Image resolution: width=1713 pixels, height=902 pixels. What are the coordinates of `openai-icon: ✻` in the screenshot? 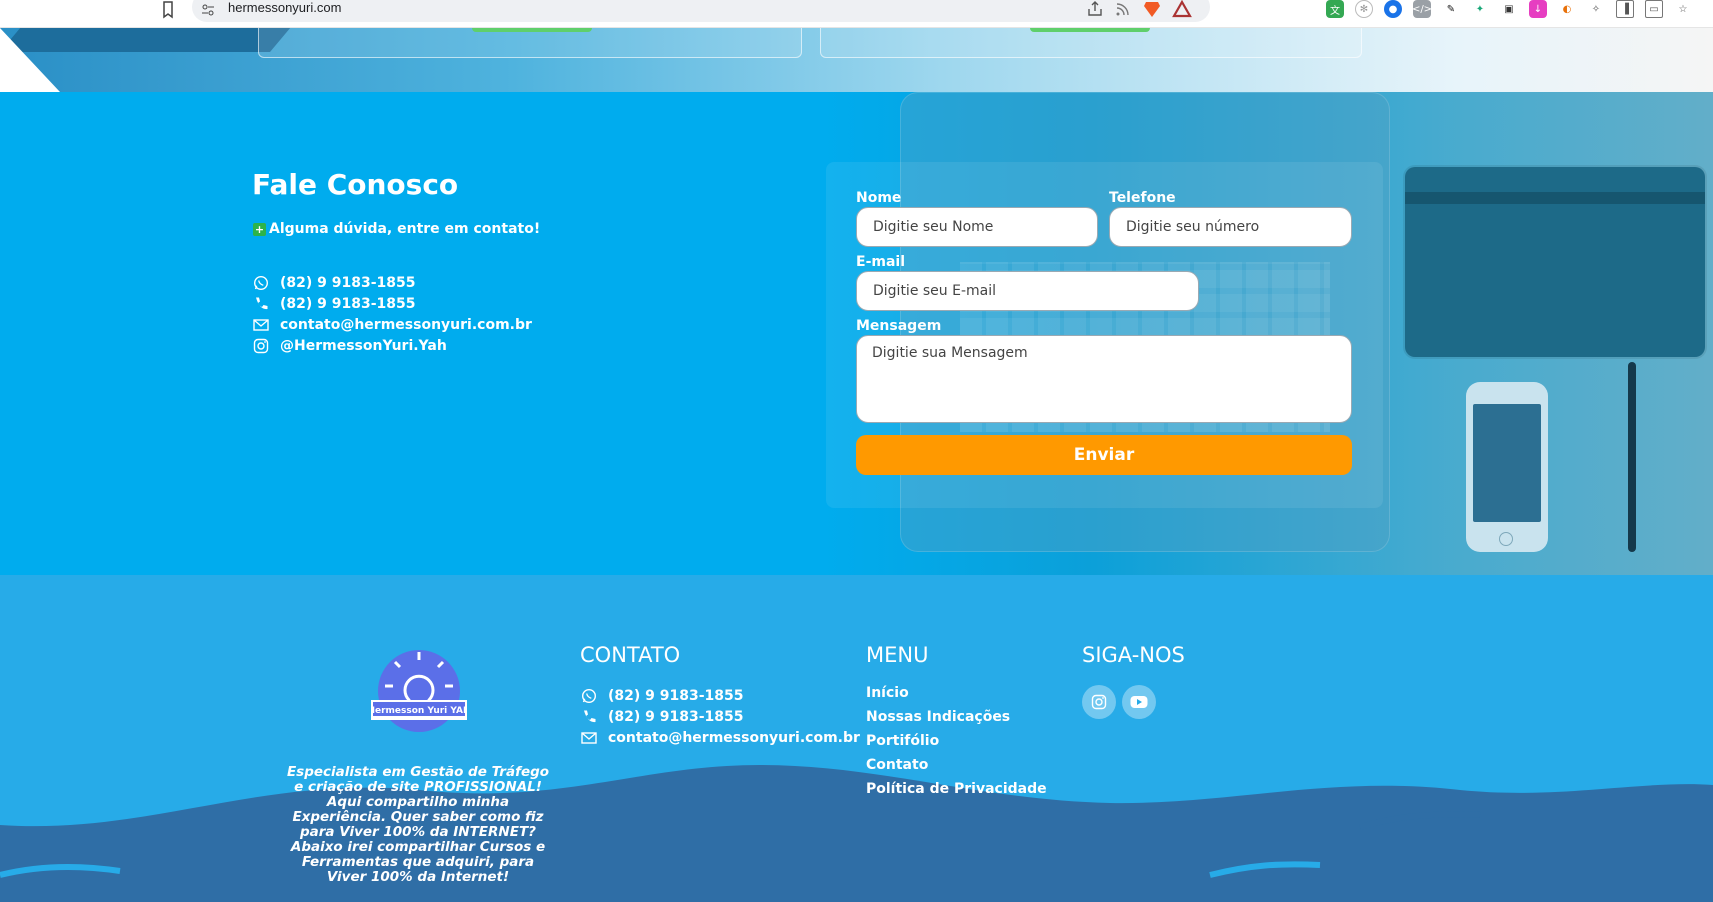 It's located at (1364, 9).